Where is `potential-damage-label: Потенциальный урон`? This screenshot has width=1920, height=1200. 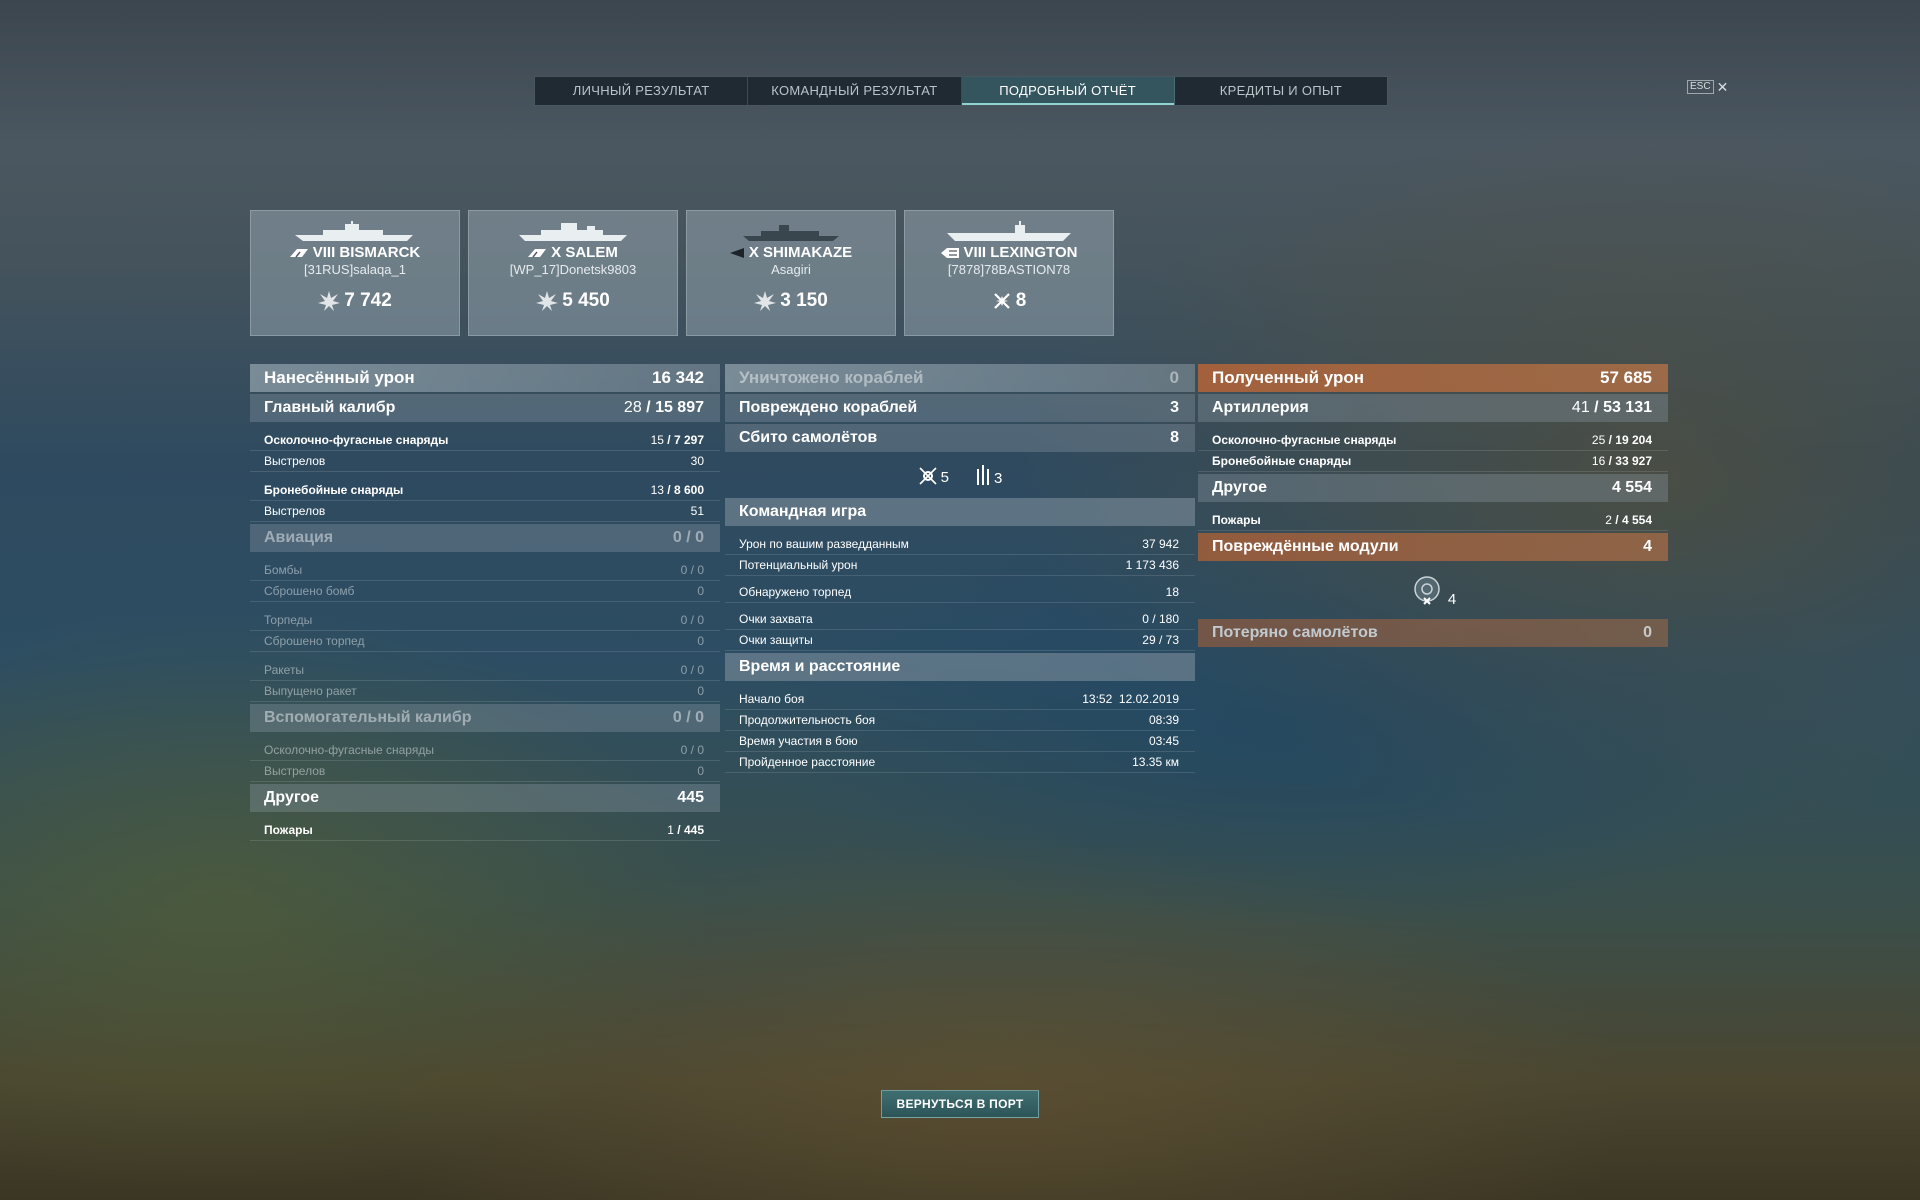 potential-damage-label: Потенциальный урон is located at coordinates (798, 565).